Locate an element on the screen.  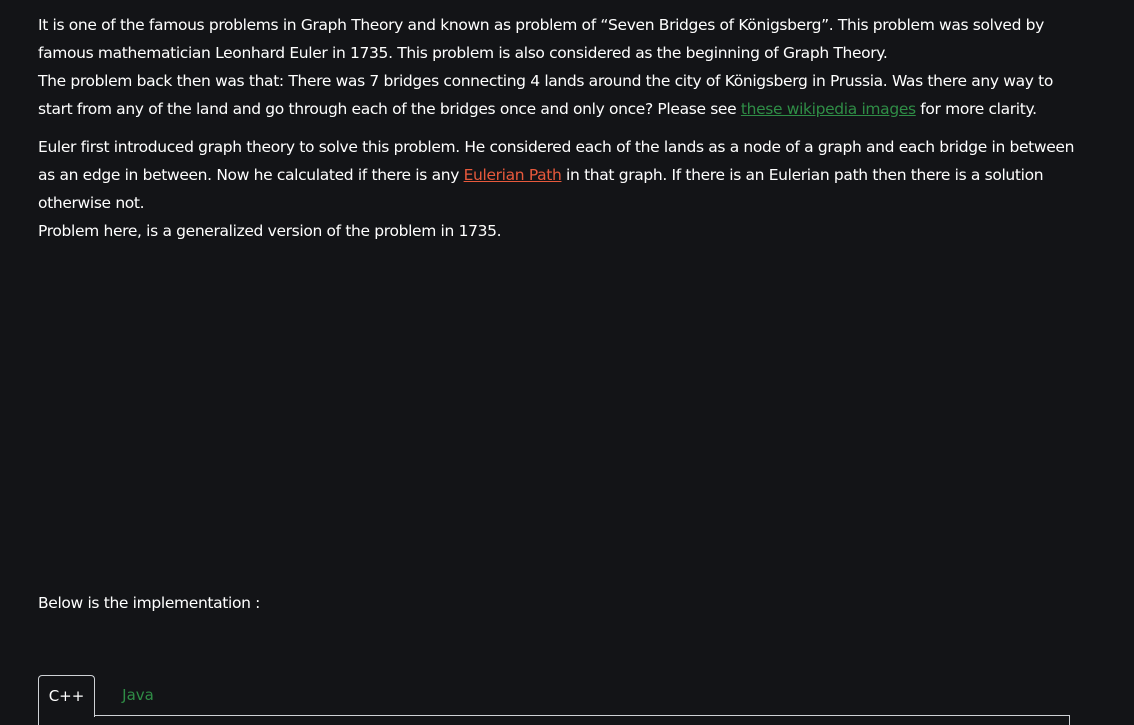
wikipedia-images-link: these wikipedia images is located at coordinates (828, 109).